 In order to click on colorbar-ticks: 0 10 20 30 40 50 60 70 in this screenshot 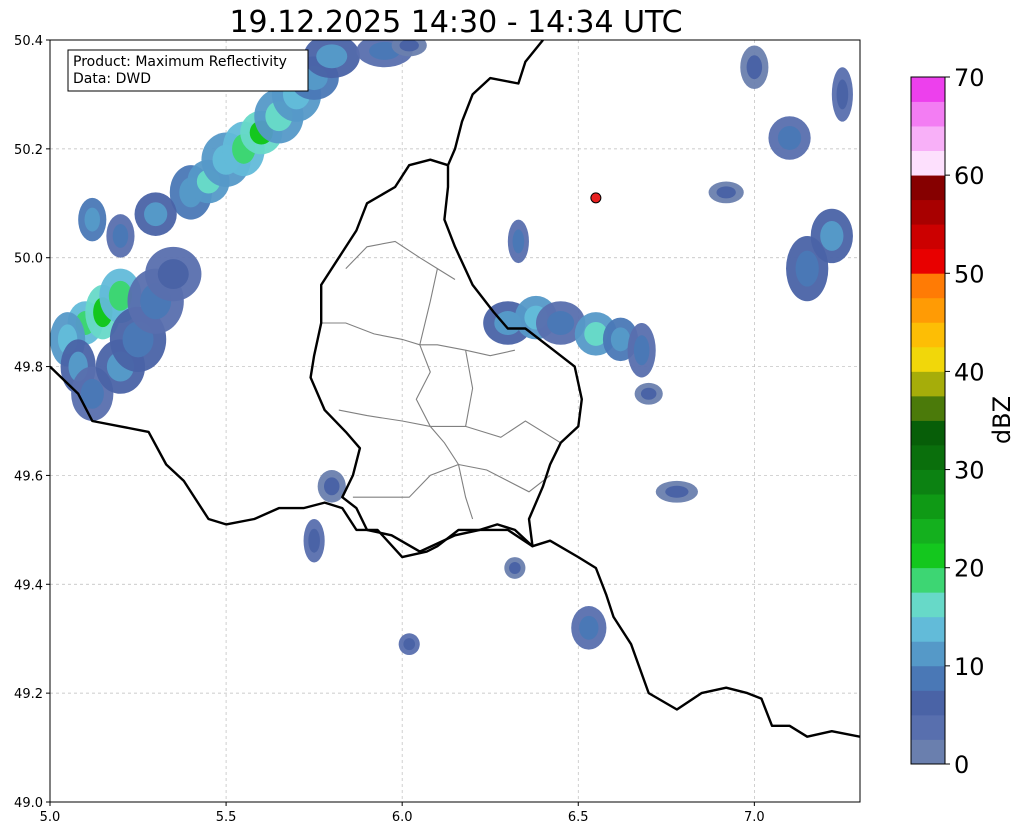, I will do `click(965, 421)`.